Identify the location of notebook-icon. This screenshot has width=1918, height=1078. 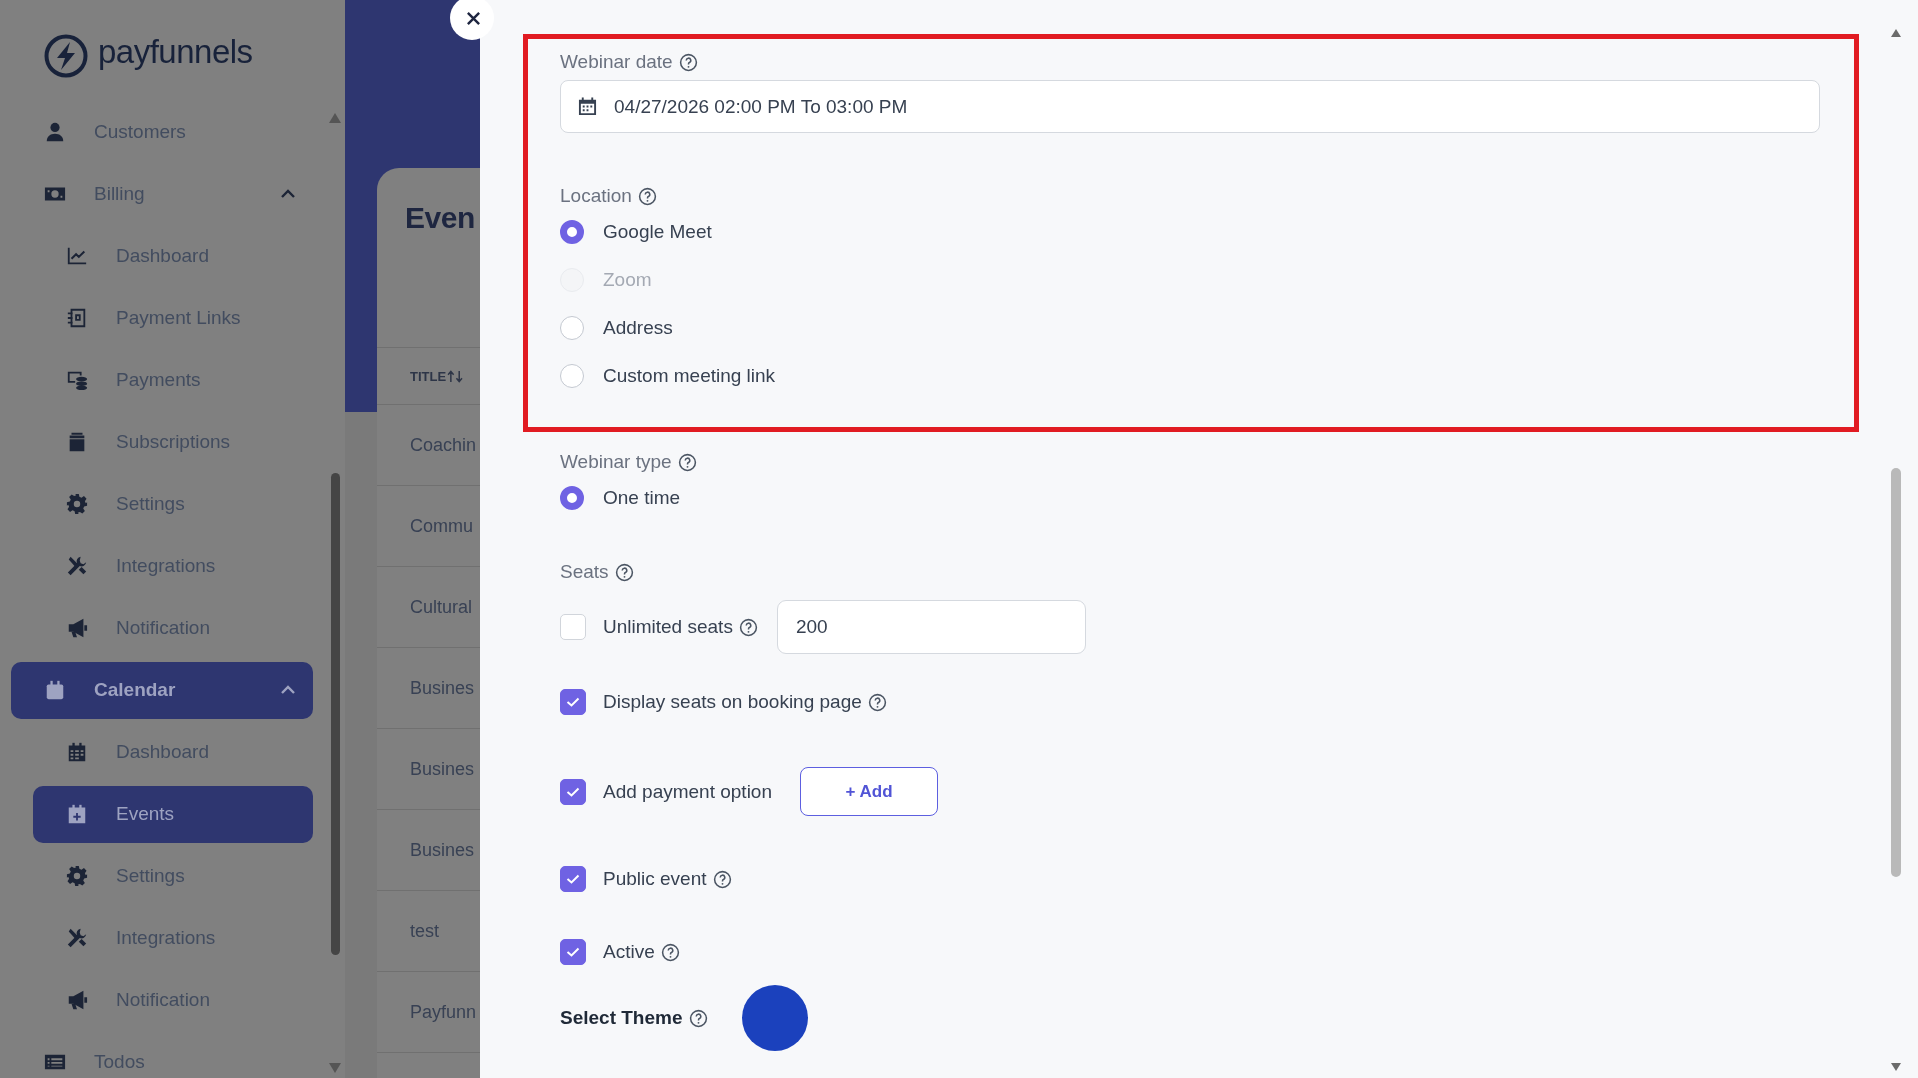
(77, 318).